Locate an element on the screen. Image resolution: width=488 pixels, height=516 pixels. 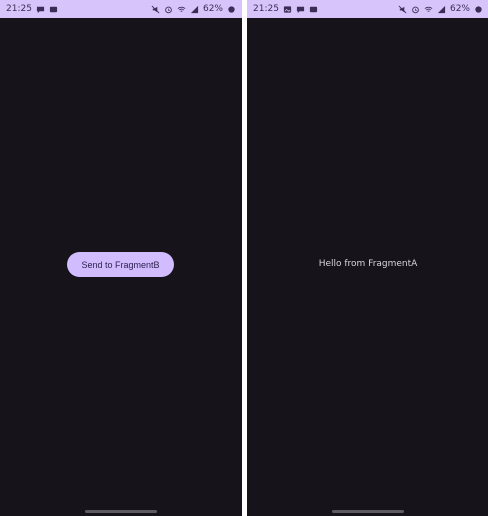
received-message-text: Hello from FragmentA is located at coordinates (368, 264).